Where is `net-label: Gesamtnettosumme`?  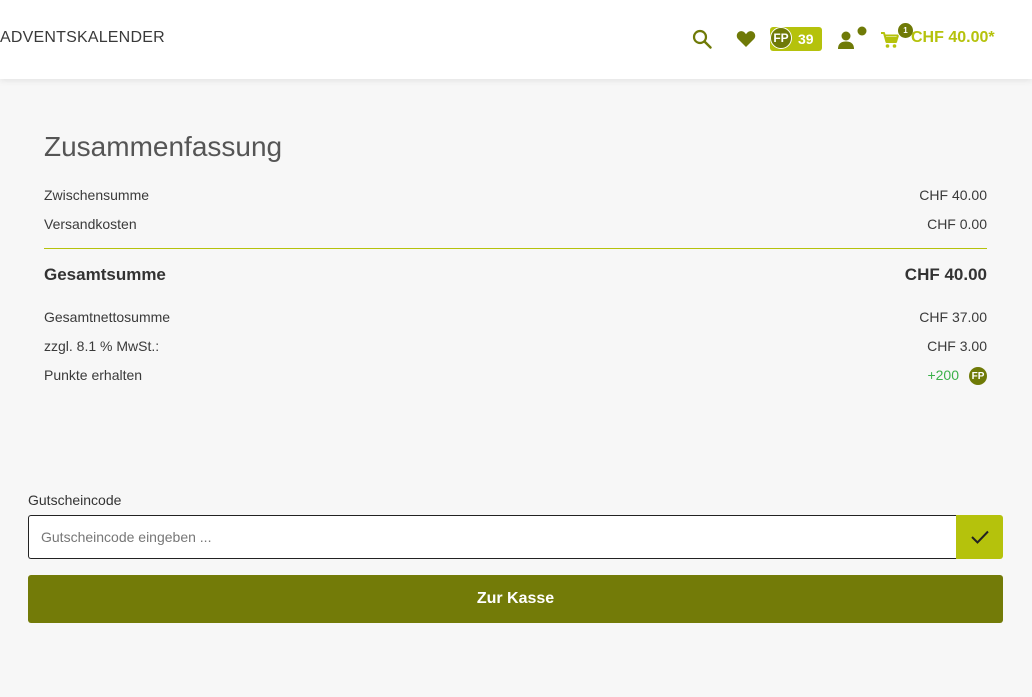 net-label: Gesamtnettosumme is located at coordinates (107, 317).